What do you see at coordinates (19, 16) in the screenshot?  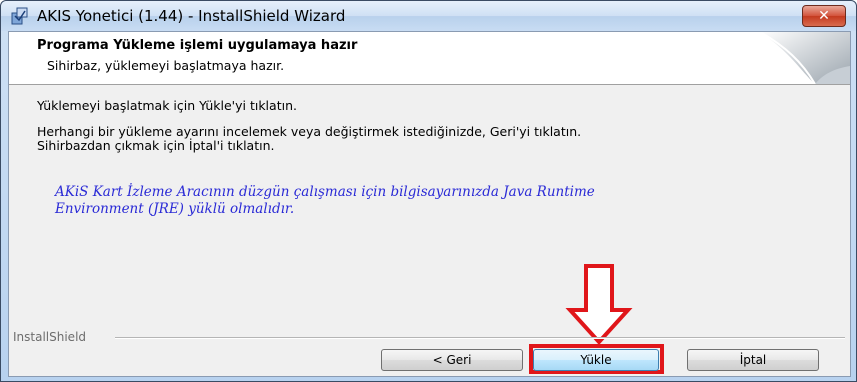 I see `installer-icon` at bounding box center [19, 16].